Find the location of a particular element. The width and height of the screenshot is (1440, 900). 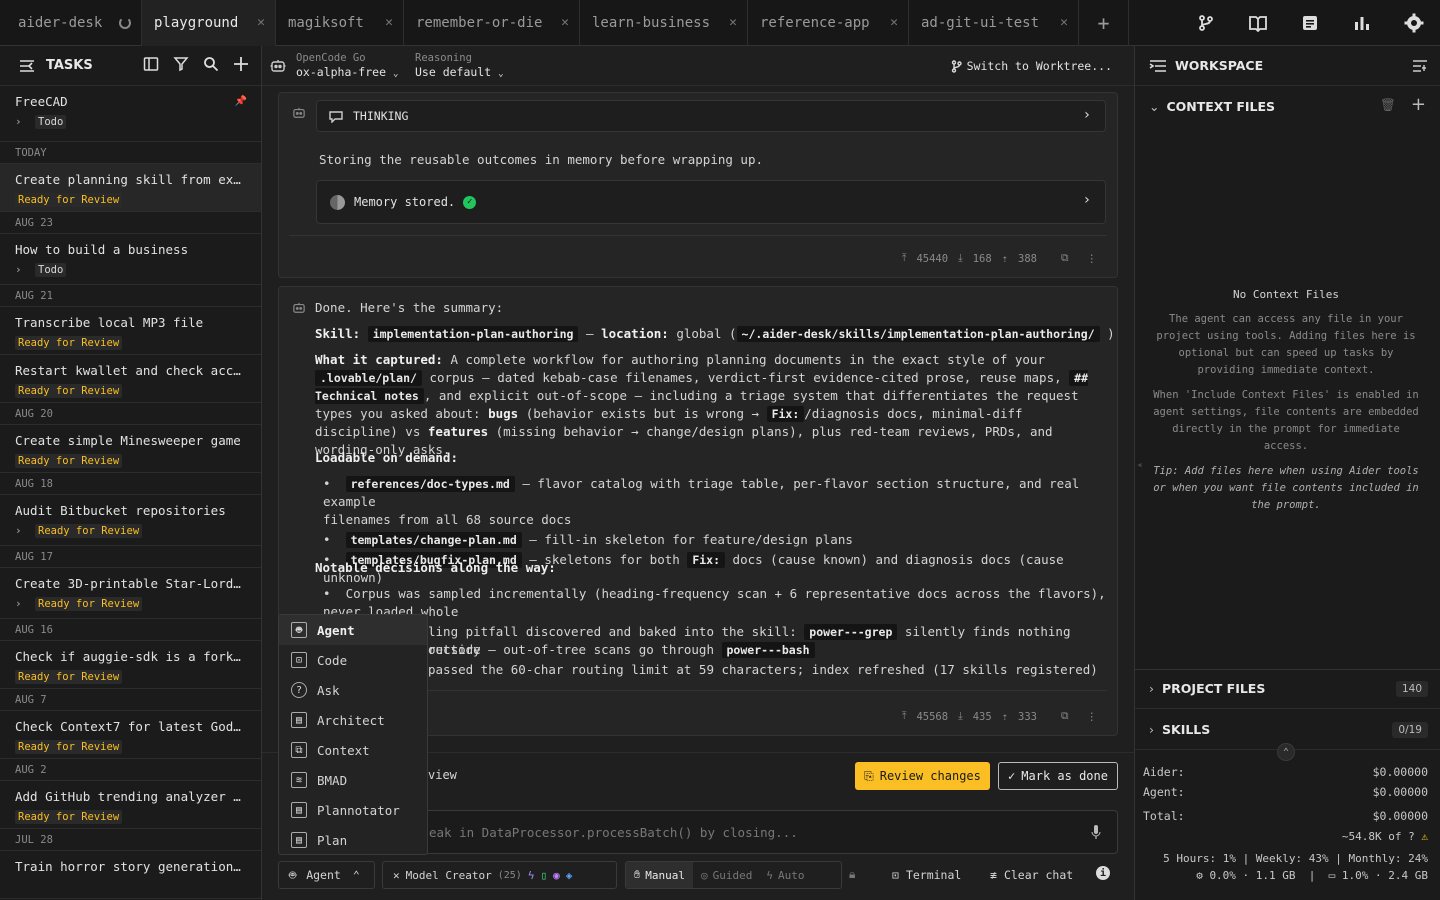

manual-option: ✋︎ Manual is located at coordinates (660, 875).